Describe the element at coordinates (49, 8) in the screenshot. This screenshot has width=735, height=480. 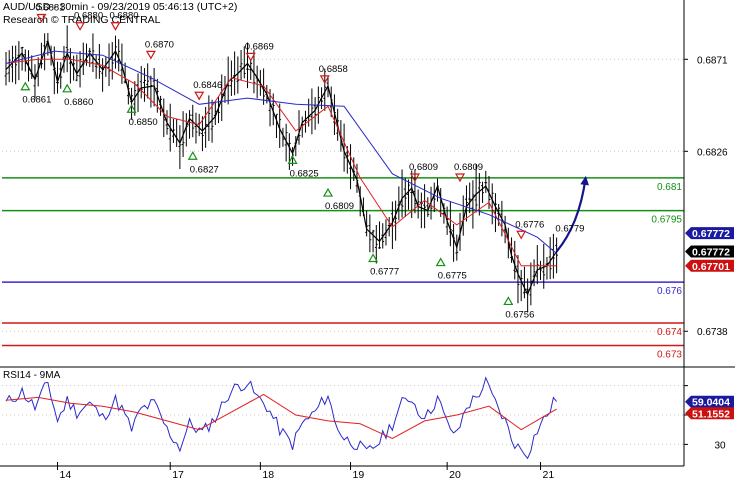
I see `pivot-high-label: 0.6881` at that location.